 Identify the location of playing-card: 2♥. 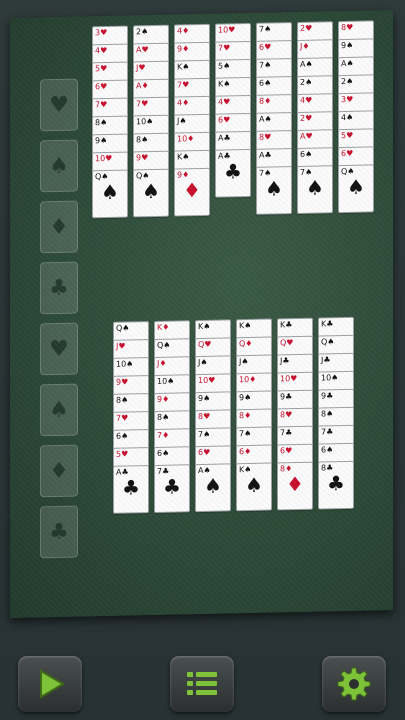
(315, 42).